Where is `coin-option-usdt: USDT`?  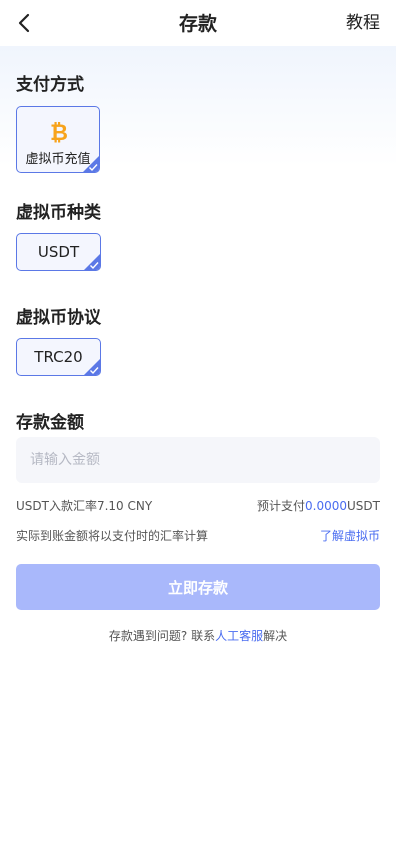 coin-option-usdt: USDT is located at coordinates (58, 252).